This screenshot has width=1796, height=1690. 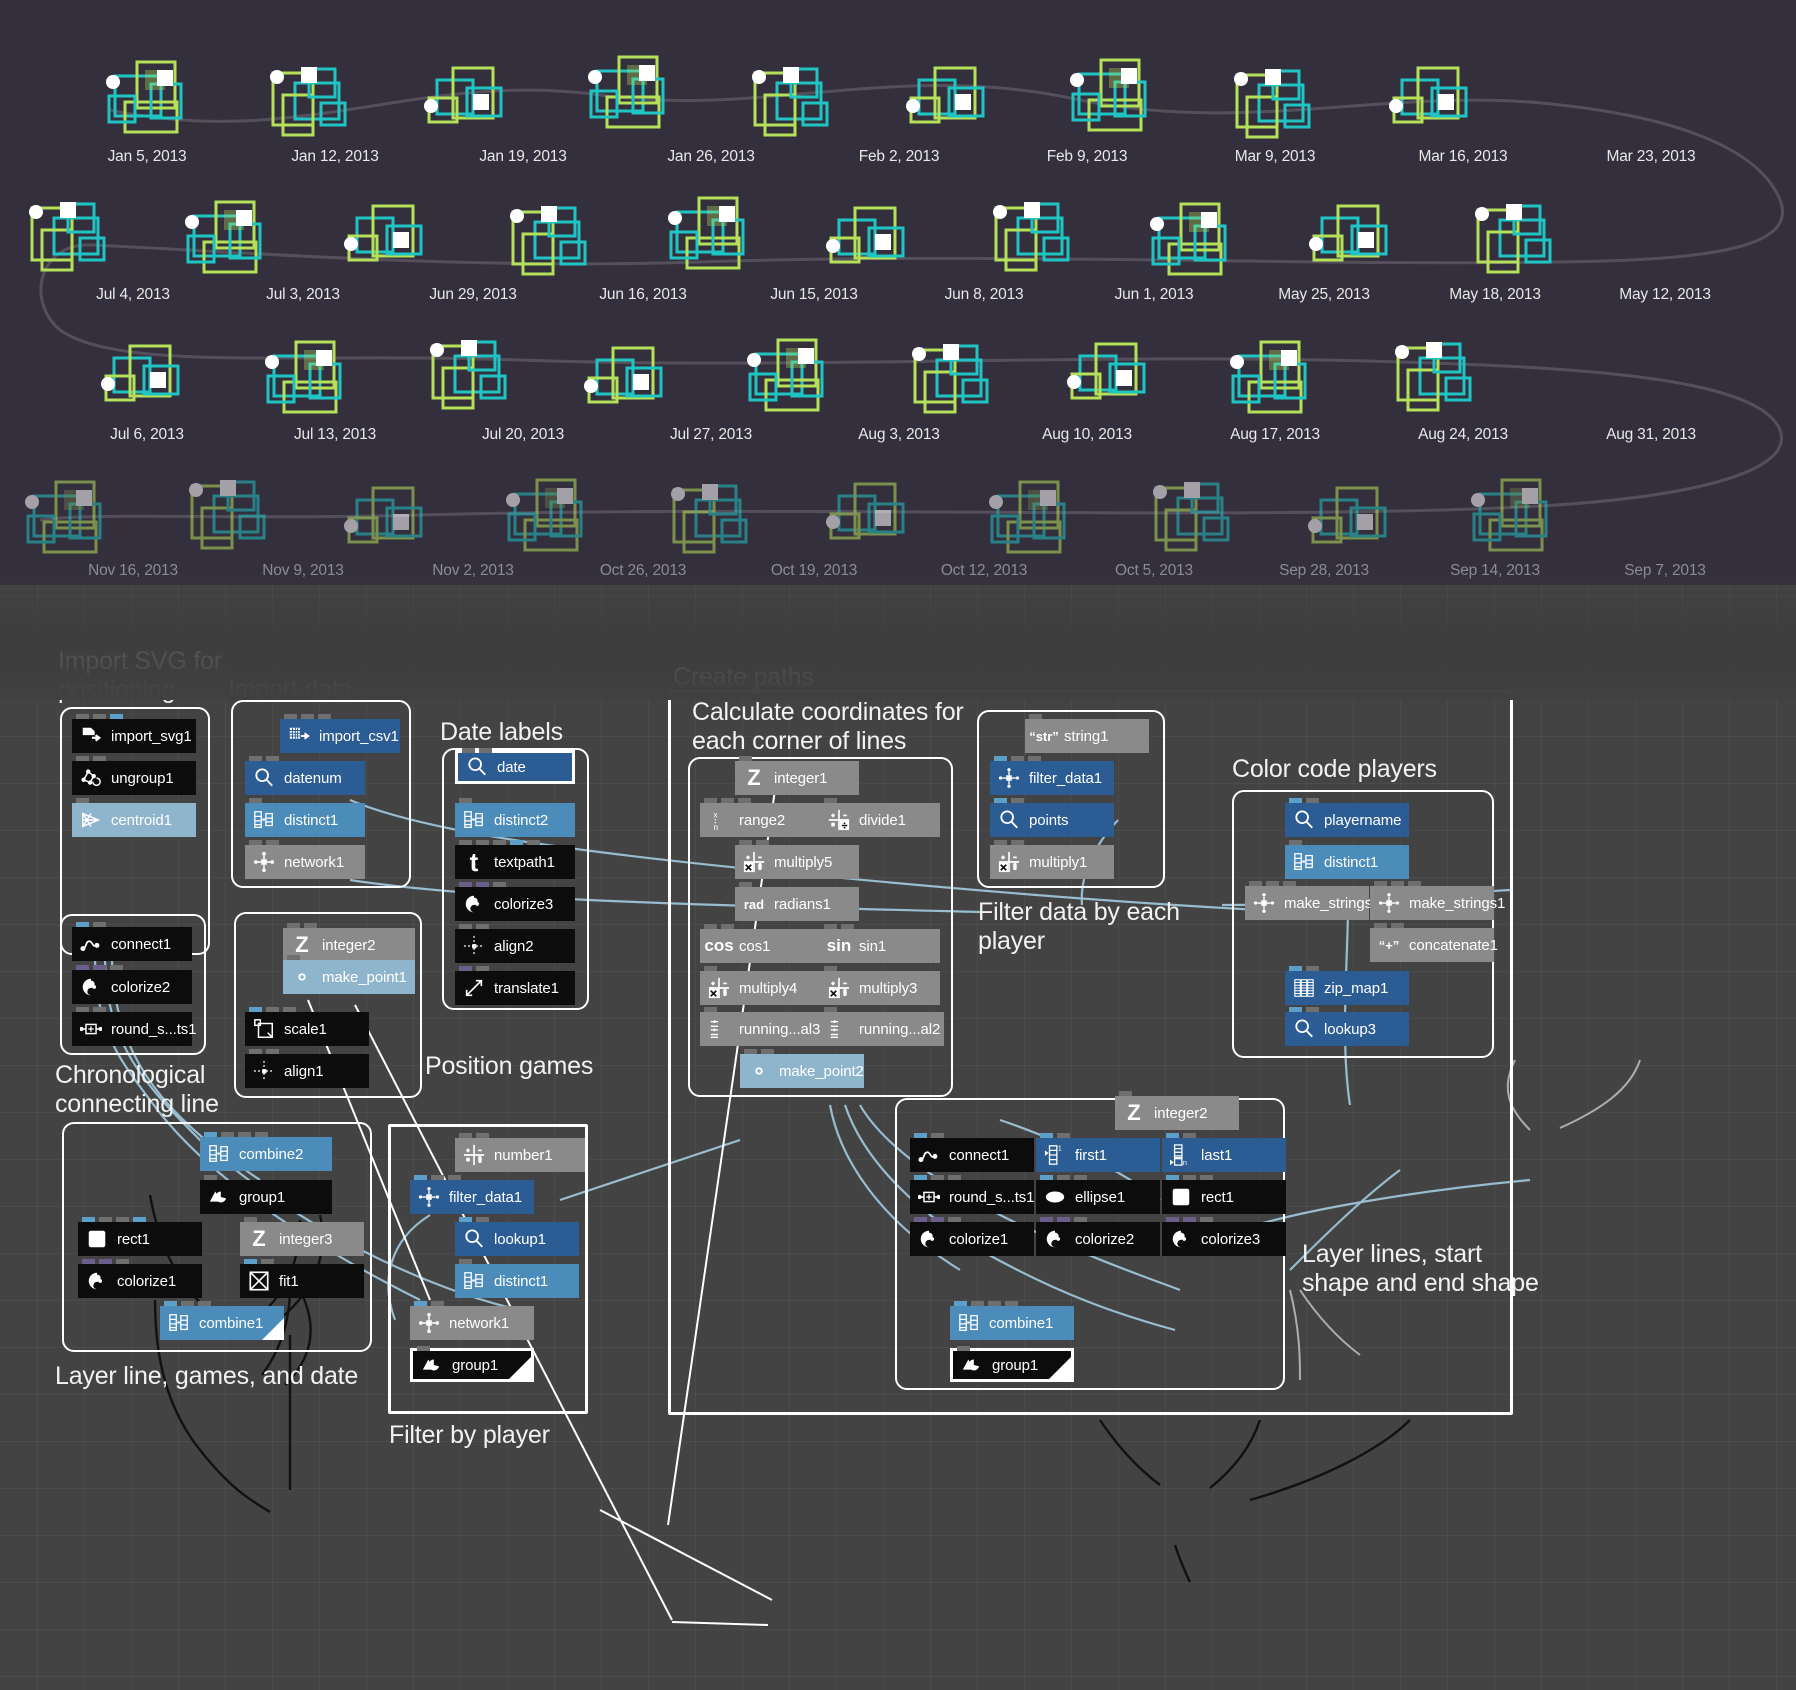 I want to click on node-multiply4: multiply4, so click(x=760, y=985).